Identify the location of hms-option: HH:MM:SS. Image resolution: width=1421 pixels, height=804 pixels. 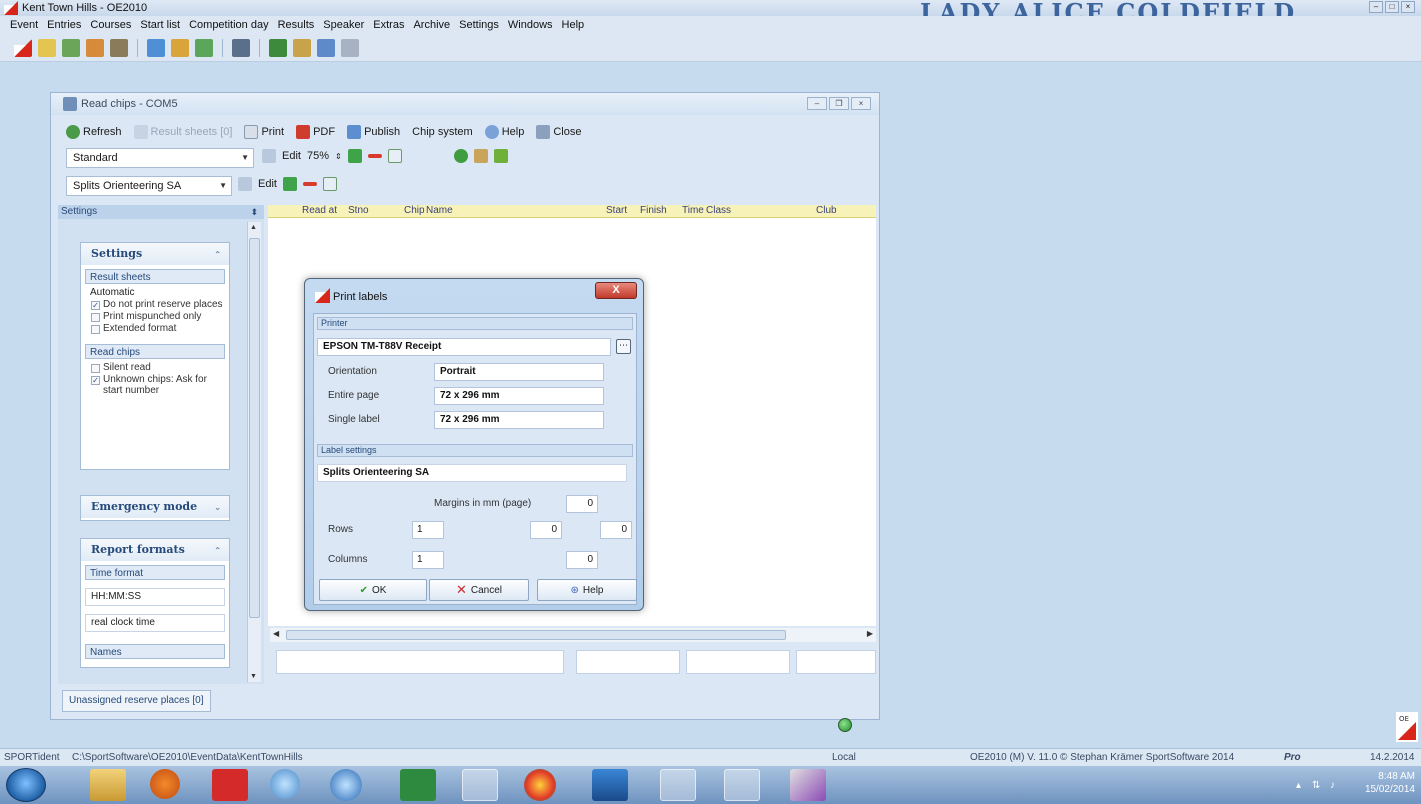
(155, 597).